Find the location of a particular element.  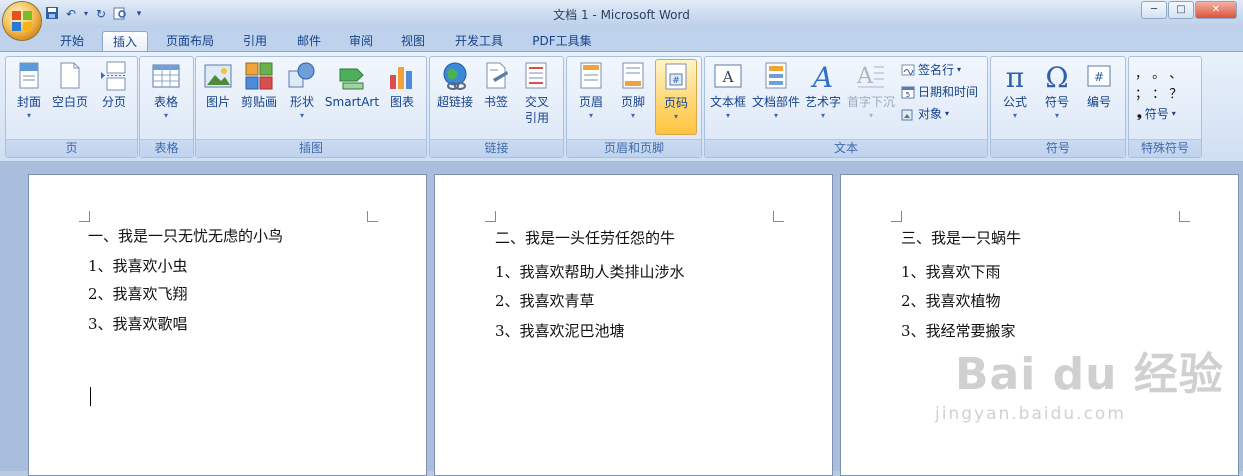

window-controls: ─ □ ✕ is located at coordinates (1189, 10).